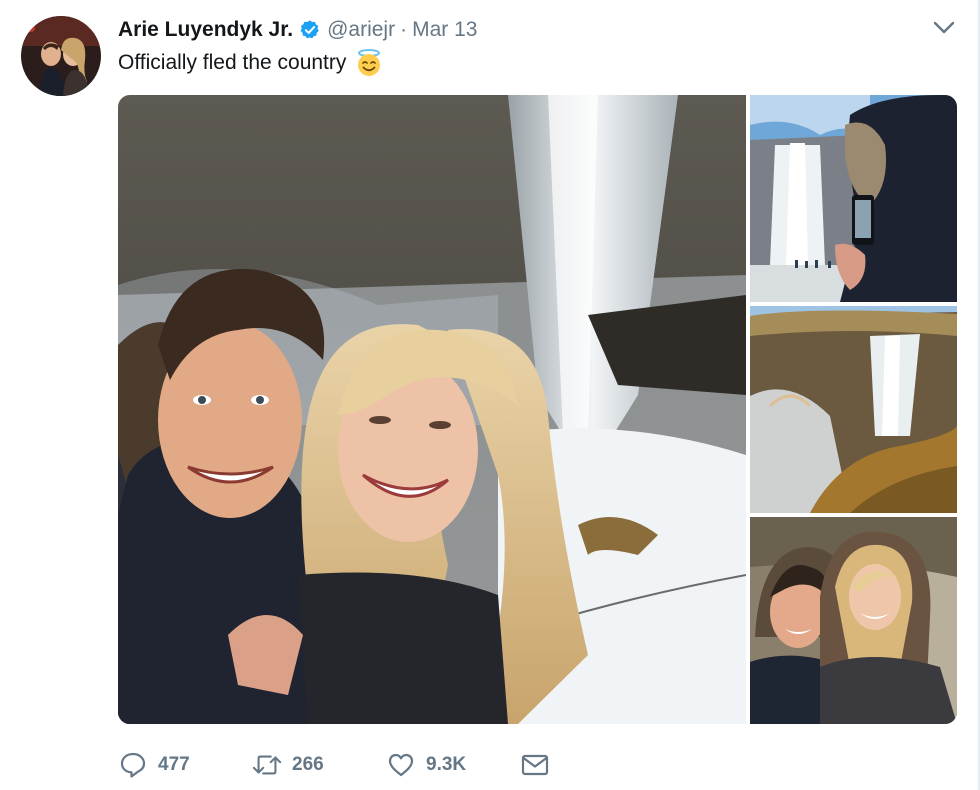  I want to click on like-icon, so click(401, 765).